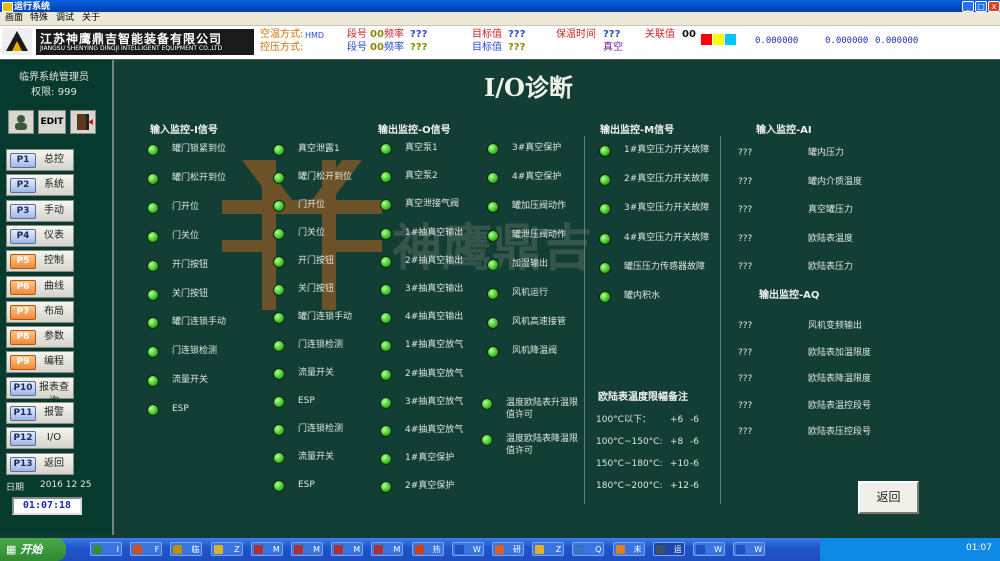  What do you see at coordinates (40, 337) in the screenshot?
I see `nav-button-p8: P8 参数` at bounding box center [40, 337].